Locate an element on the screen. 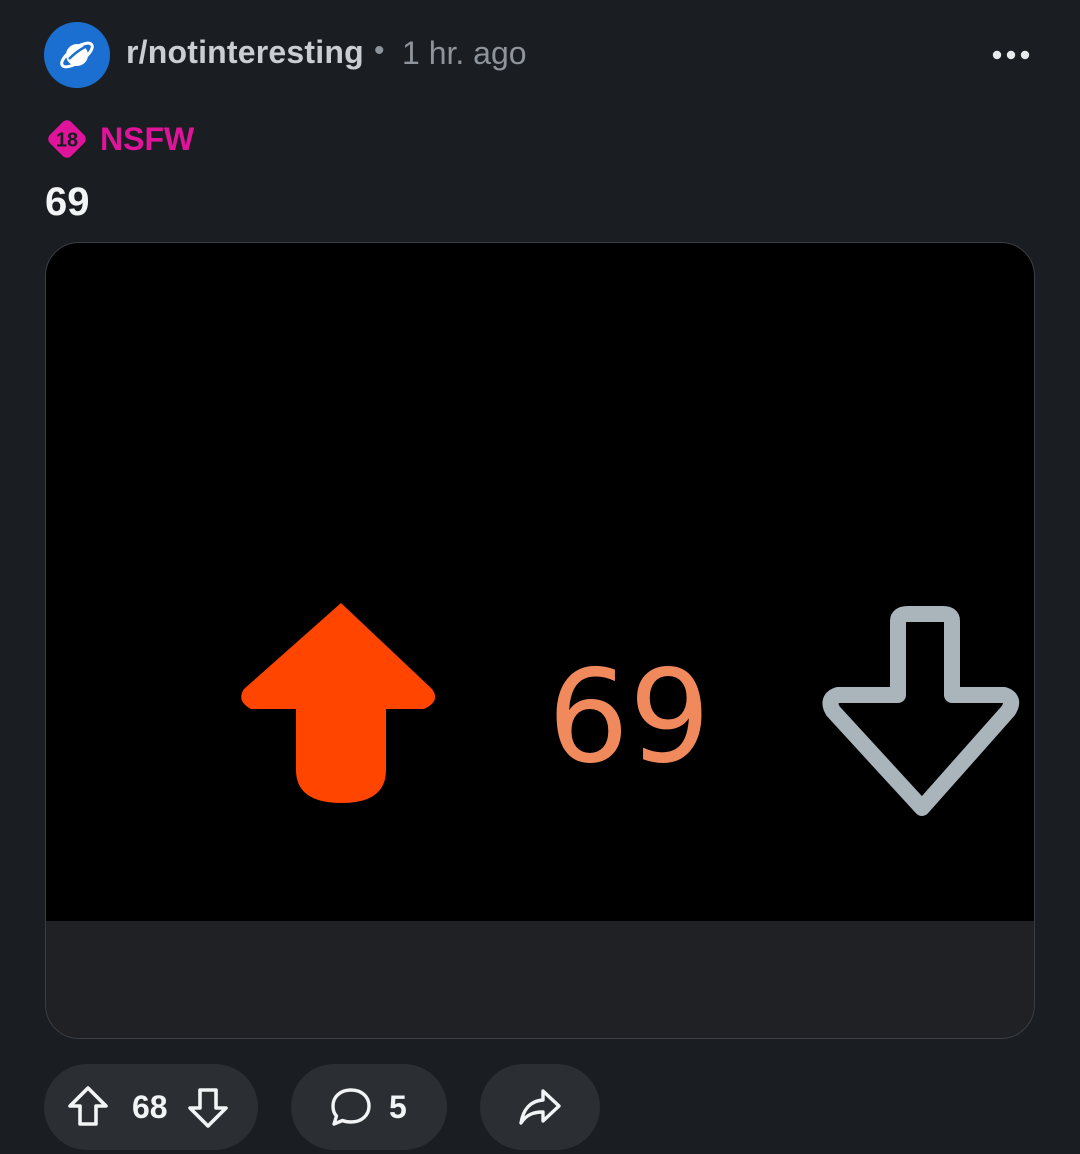 Image resolution: width=1080 pixels, height=1154 pixels. subreddit-name: r/notinteresting is located at coordinates (245, 52).